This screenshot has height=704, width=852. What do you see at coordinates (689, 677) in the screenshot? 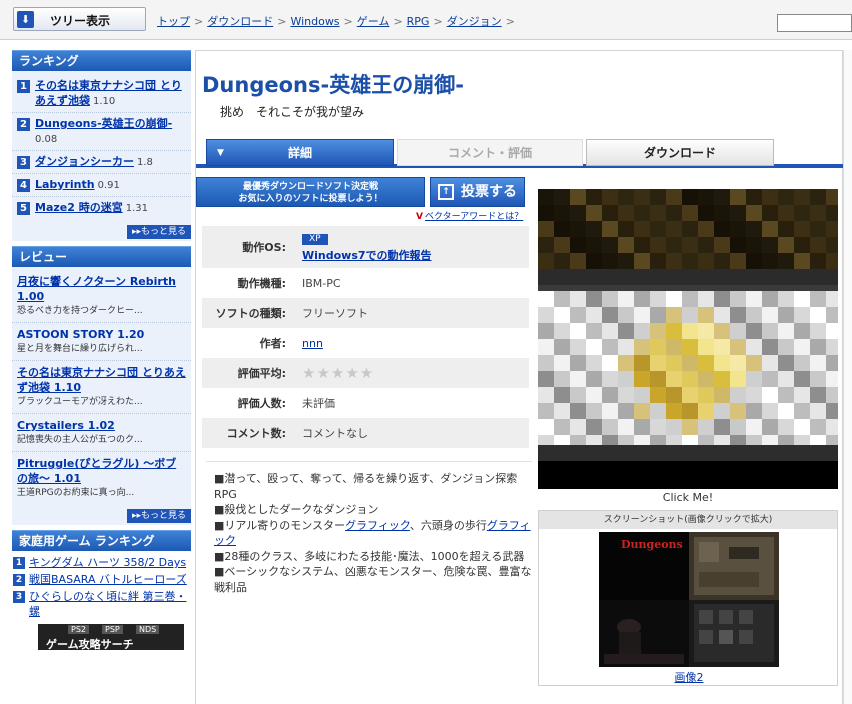
I see `screenshot-2-link: 画像2` at bounding box center [689, 677].